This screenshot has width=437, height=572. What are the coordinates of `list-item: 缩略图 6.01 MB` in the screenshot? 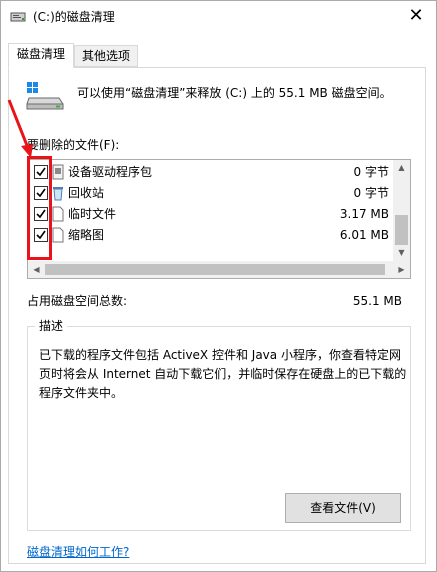 It's located at (211, 235).